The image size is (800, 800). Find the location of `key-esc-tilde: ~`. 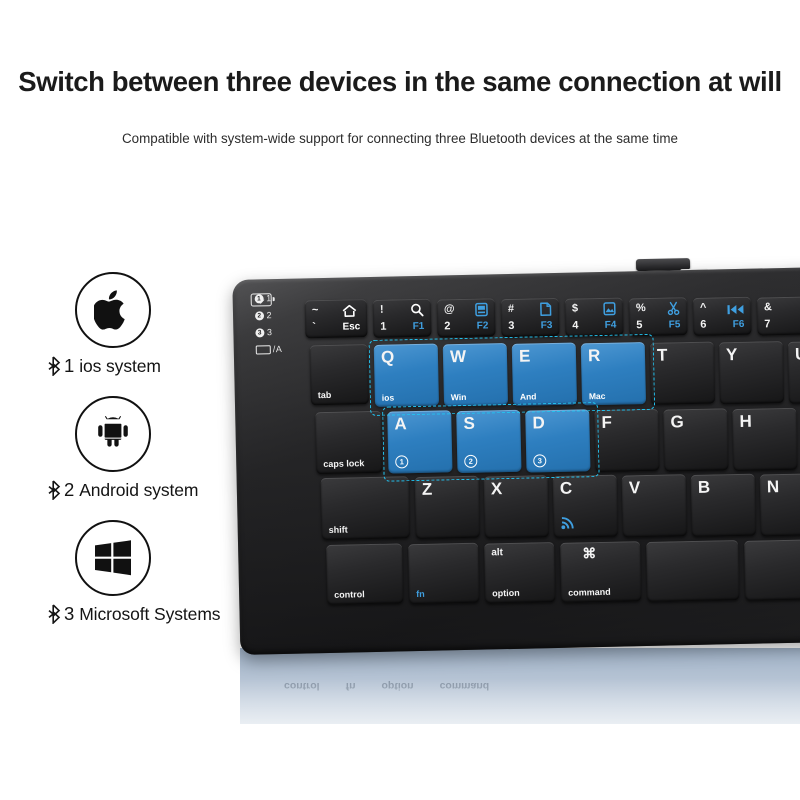

key-esc-tilde: ~ is located at coordinates (315, 310).